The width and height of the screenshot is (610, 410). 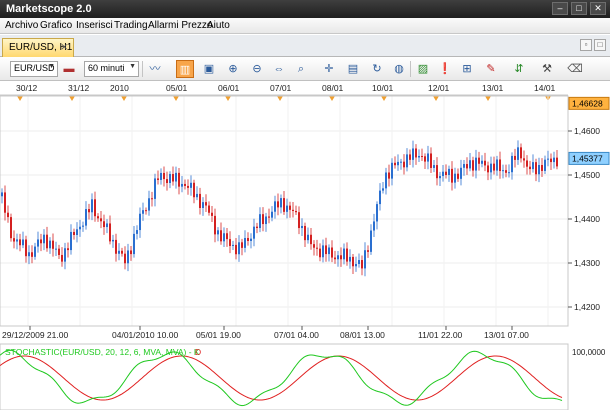 I want to click on indicator-icon: ⊞, so click(x=467, y=69).